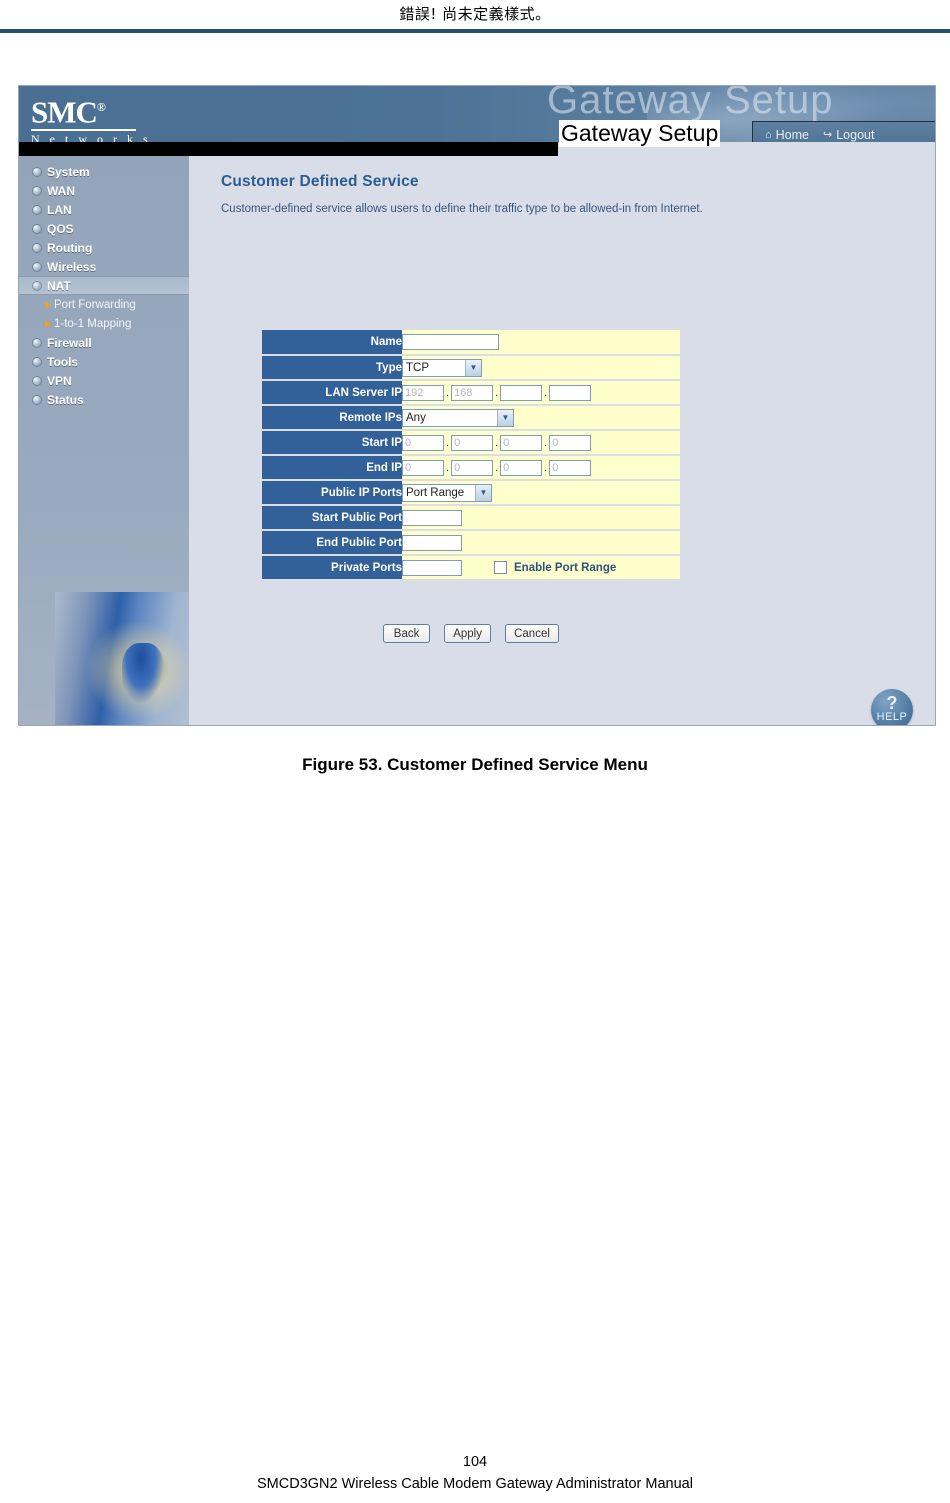  What do you see at coordinates (104, 361) in the screenshot?
I see `sidebar-item-tools: Tools` at bounding box center [104, 361].